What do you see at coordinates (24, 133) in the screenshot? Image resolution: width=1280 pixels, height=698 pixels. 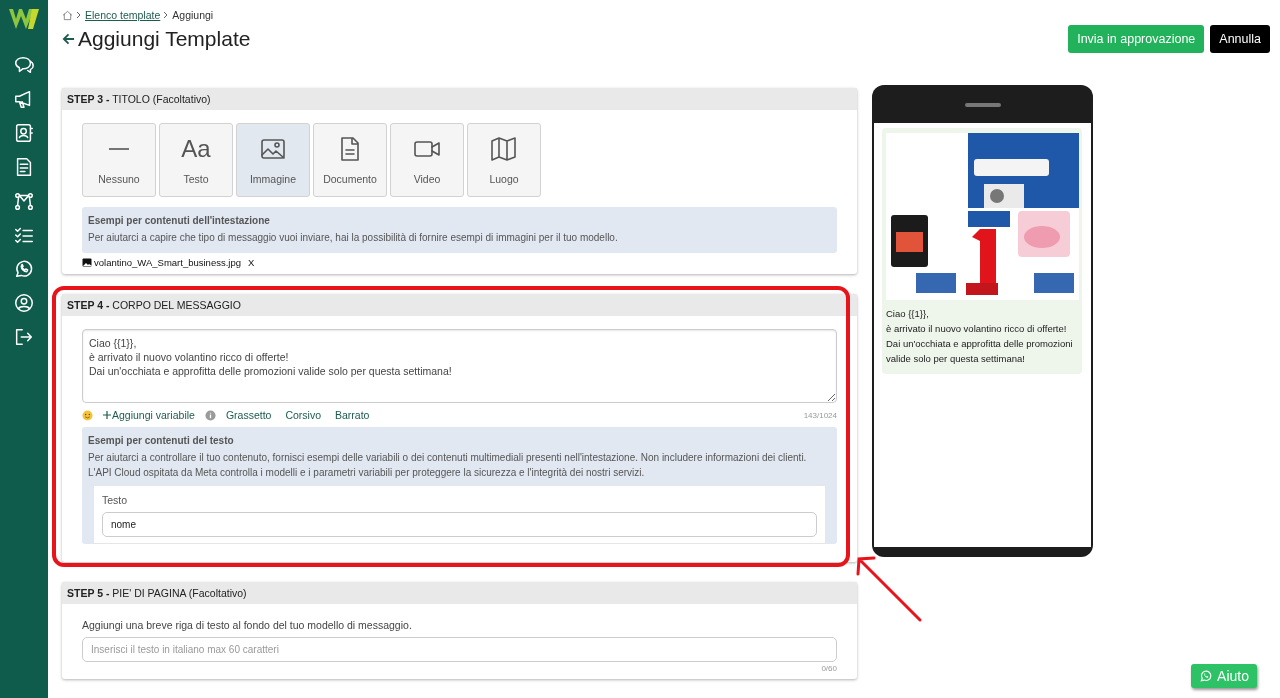 I see `contacts-icon` at bounding box center [24, 133].